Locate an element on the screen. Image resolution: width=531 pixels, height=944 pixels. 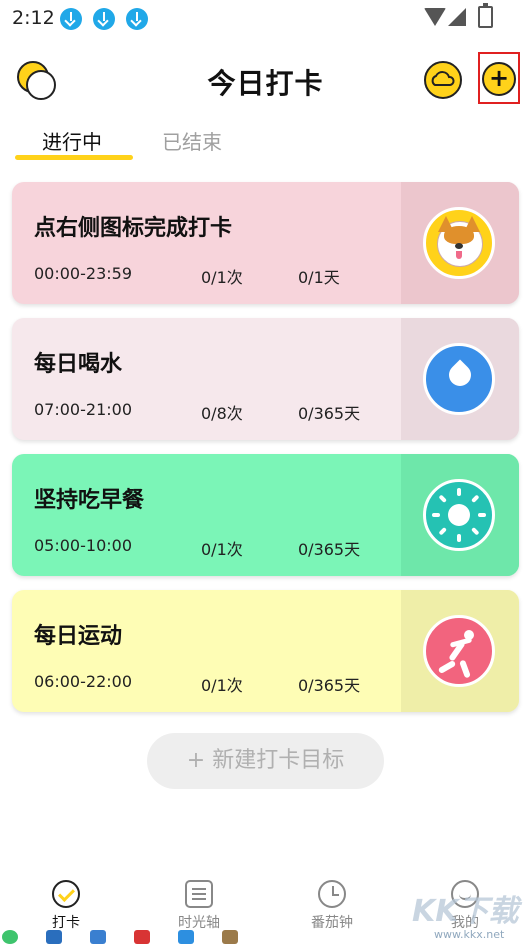
nav-checkin: 打卡 is located at coordinates (66, 906).